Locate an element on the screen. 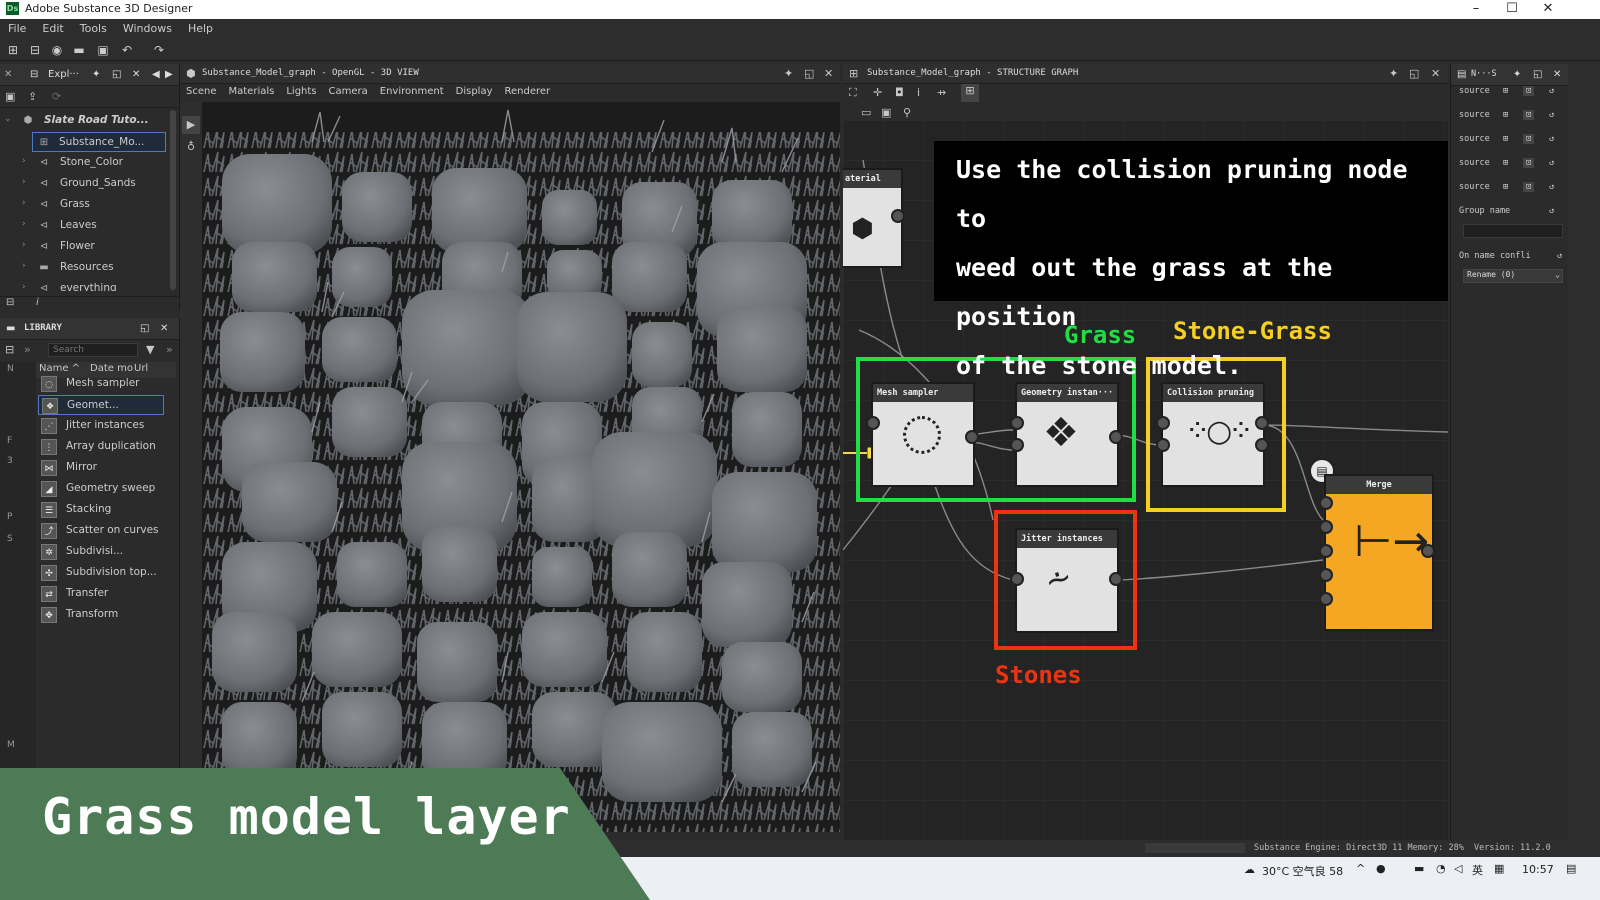  tree-item-flower: › ⊲ Flower is located at coordinates (85, 247).